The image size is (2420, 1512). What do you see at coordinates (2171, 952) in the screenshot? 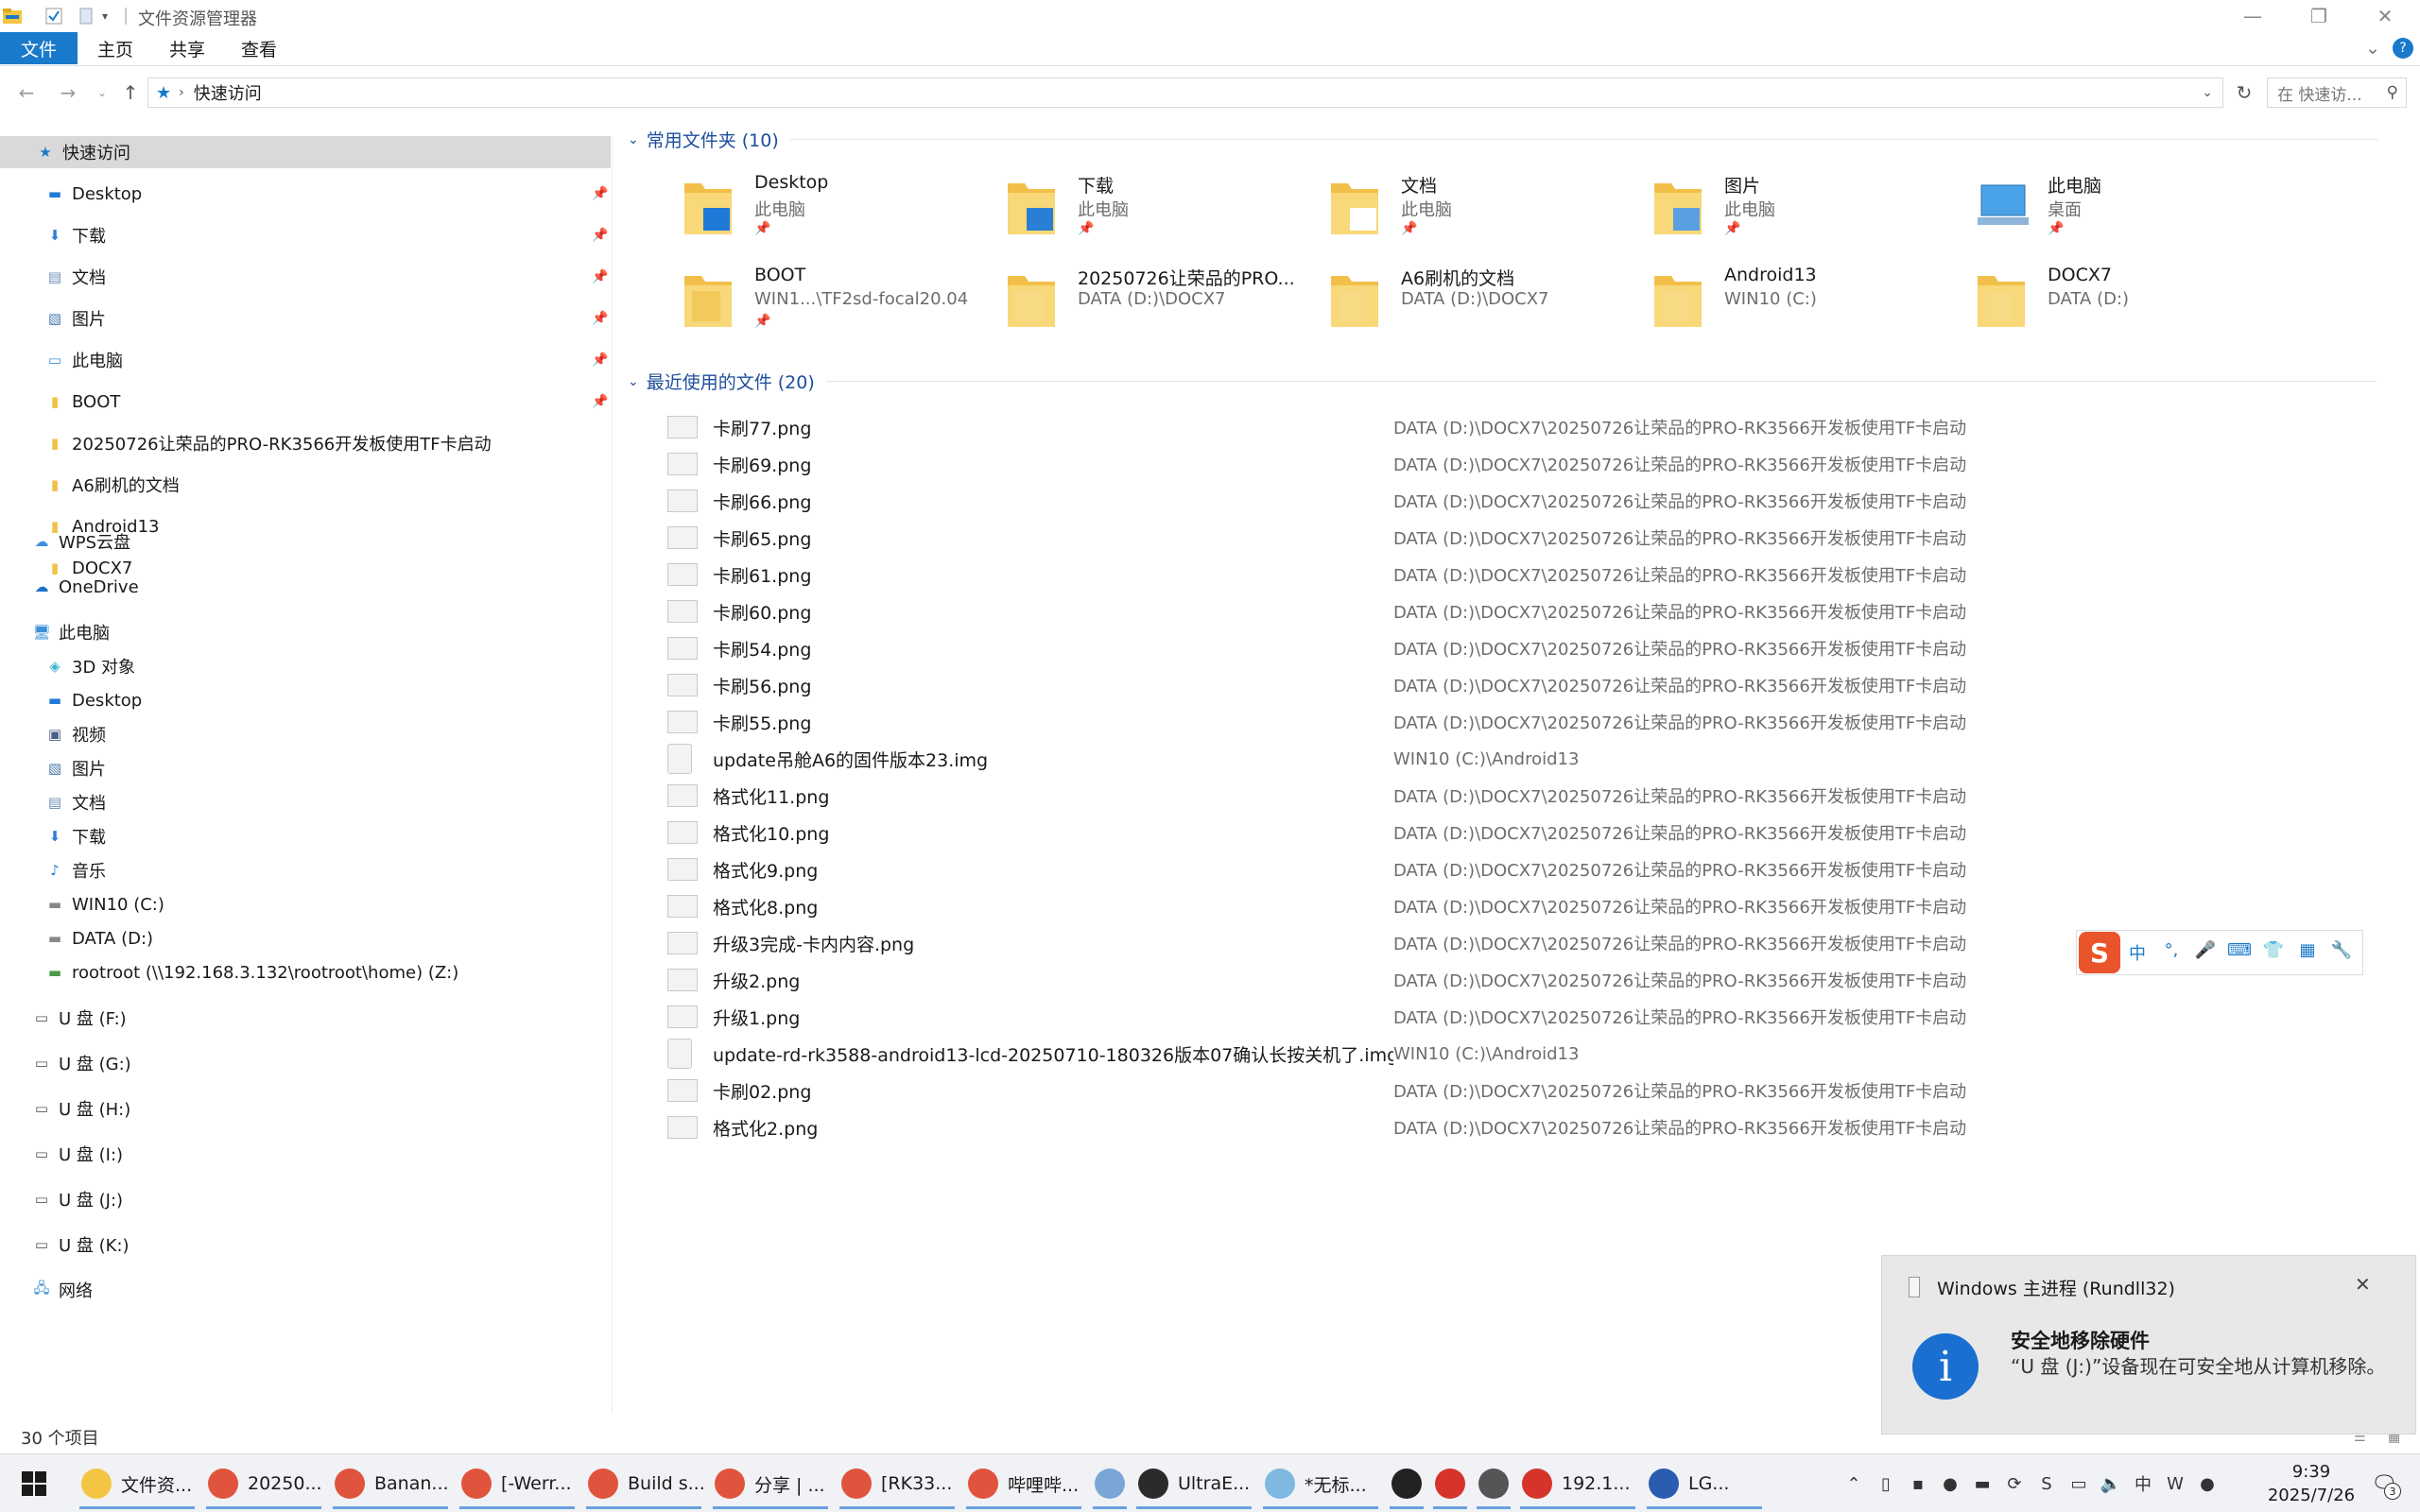
I see `ime-toolbar-item: °,` at bounding box center [2171, 952].